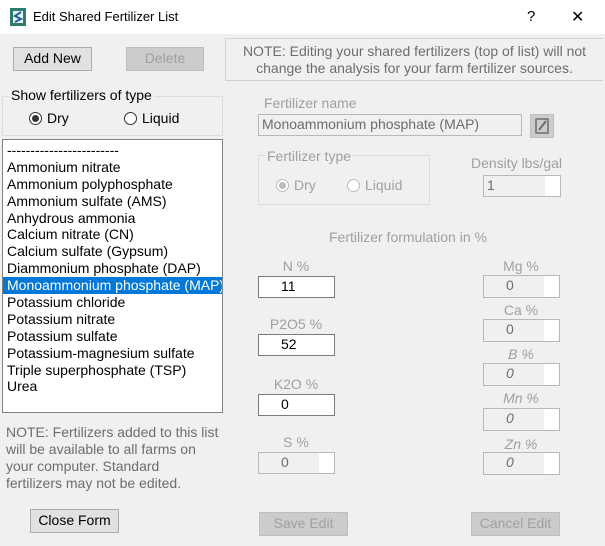 The height and width of the screenshot is (546, 605). What do you see at coordinates (521, 286) in the screenshot?
I see `mg-input: 0` at bounding box center [521, 286].